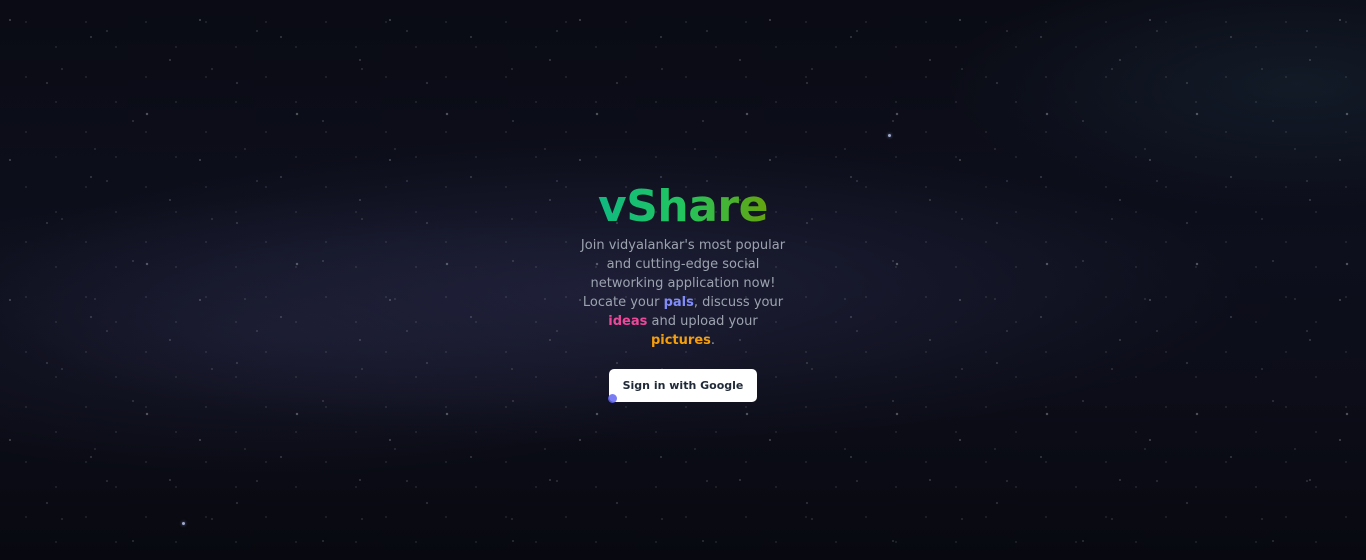 This screenshot has height=560, width=1366. Describe the element at coordinates (683, 206) in the screenshot. I see `app-logo-title: vShare` at that location.